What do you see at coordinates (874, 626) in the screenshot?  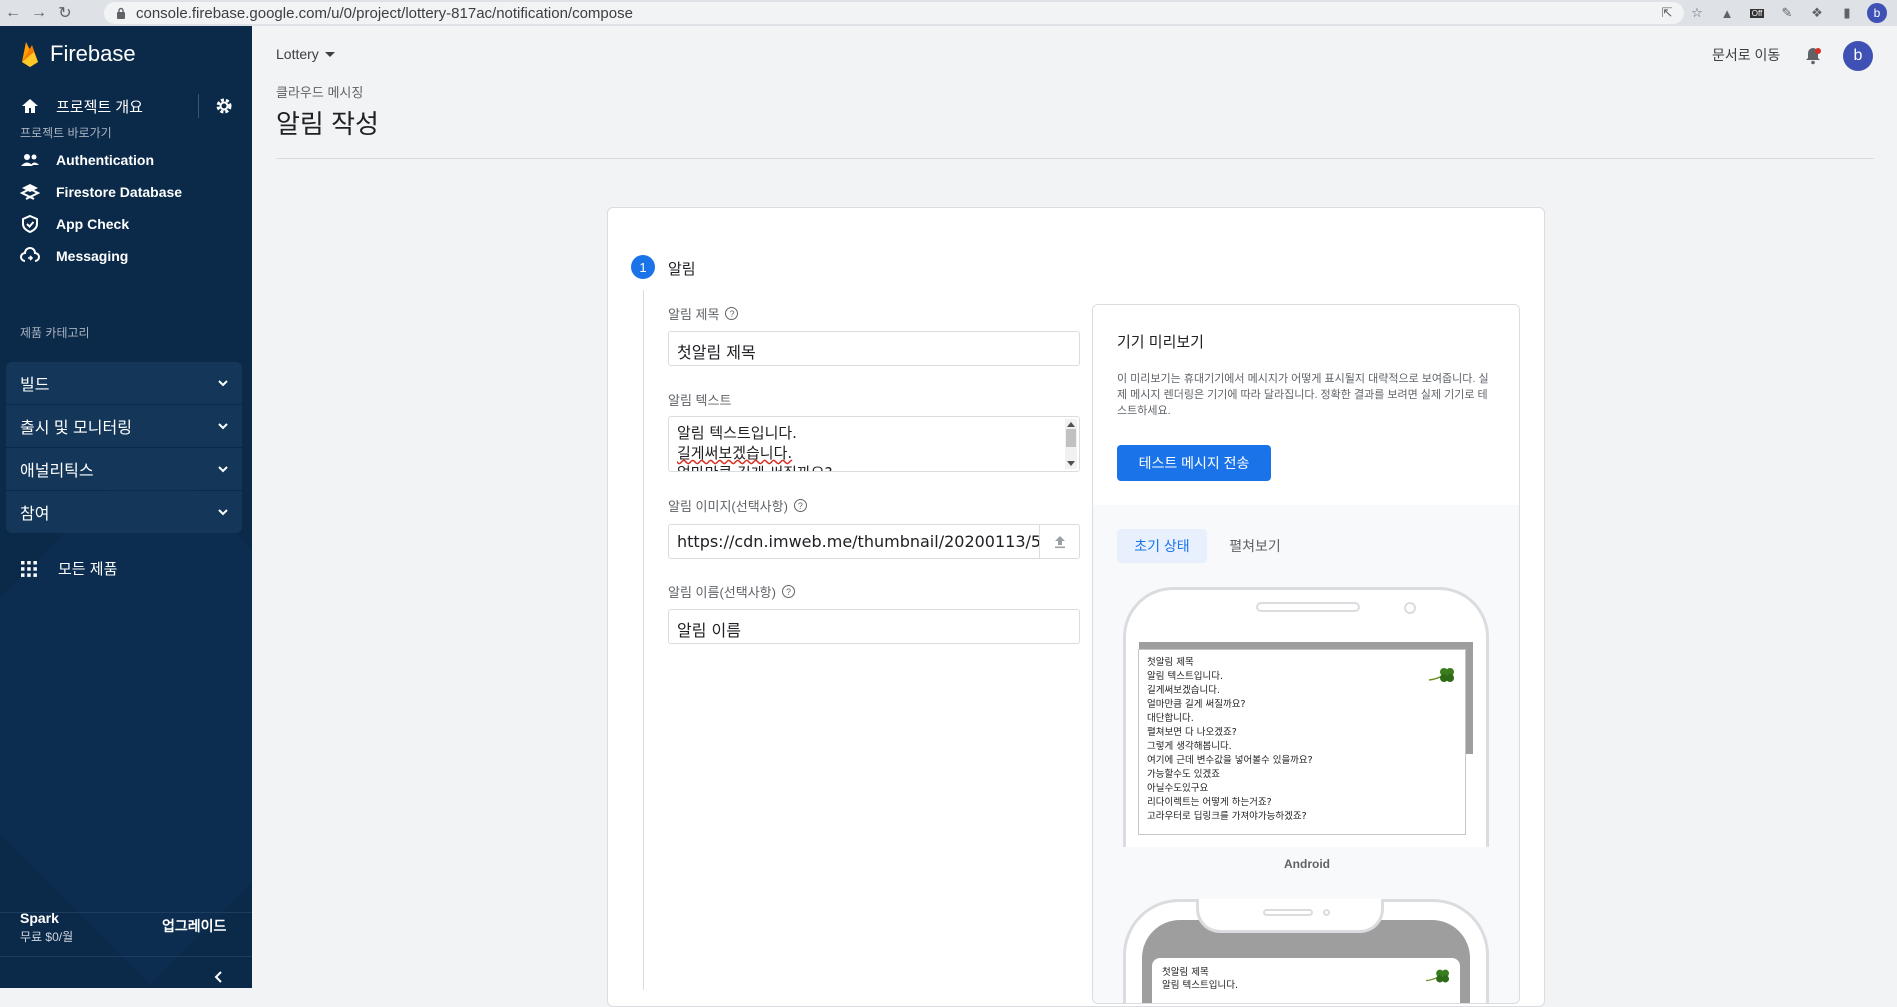 I see `notification-name-input: 알림 이름` at bounding box center [874, 626].